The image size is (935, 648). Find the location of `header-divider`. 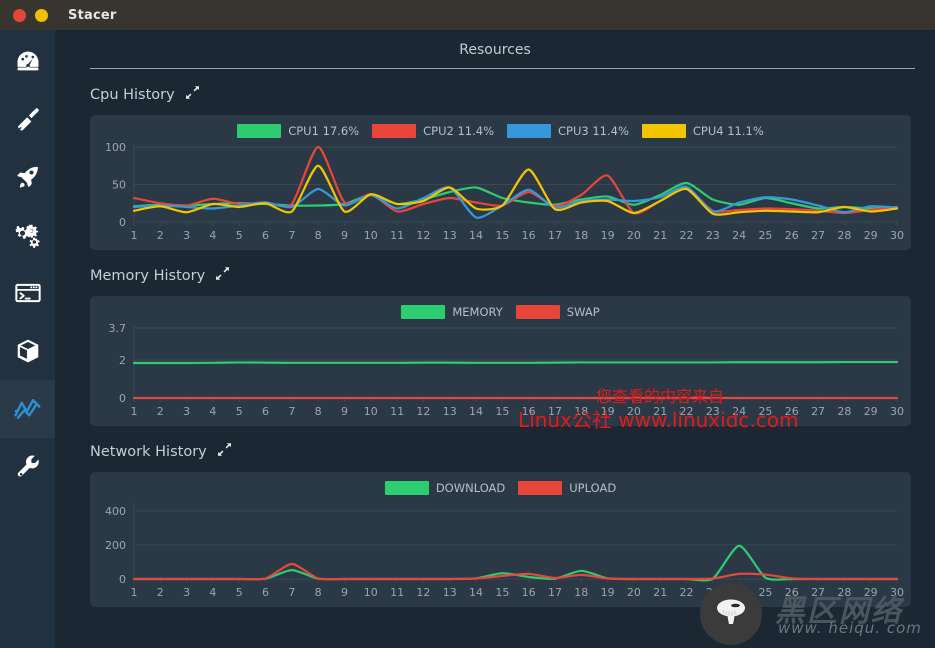

header-divider is located at coordinates (502, 68).